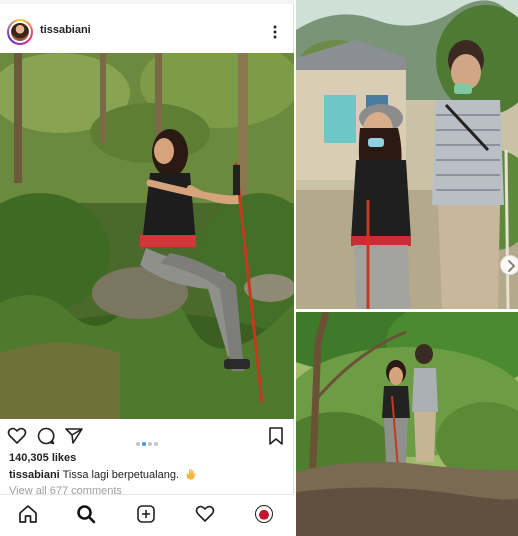 This screenshot has width=518, height=536. Describe the element at coordinates (264, 514) in the screenshot. I see `profile-avatar` at that location.